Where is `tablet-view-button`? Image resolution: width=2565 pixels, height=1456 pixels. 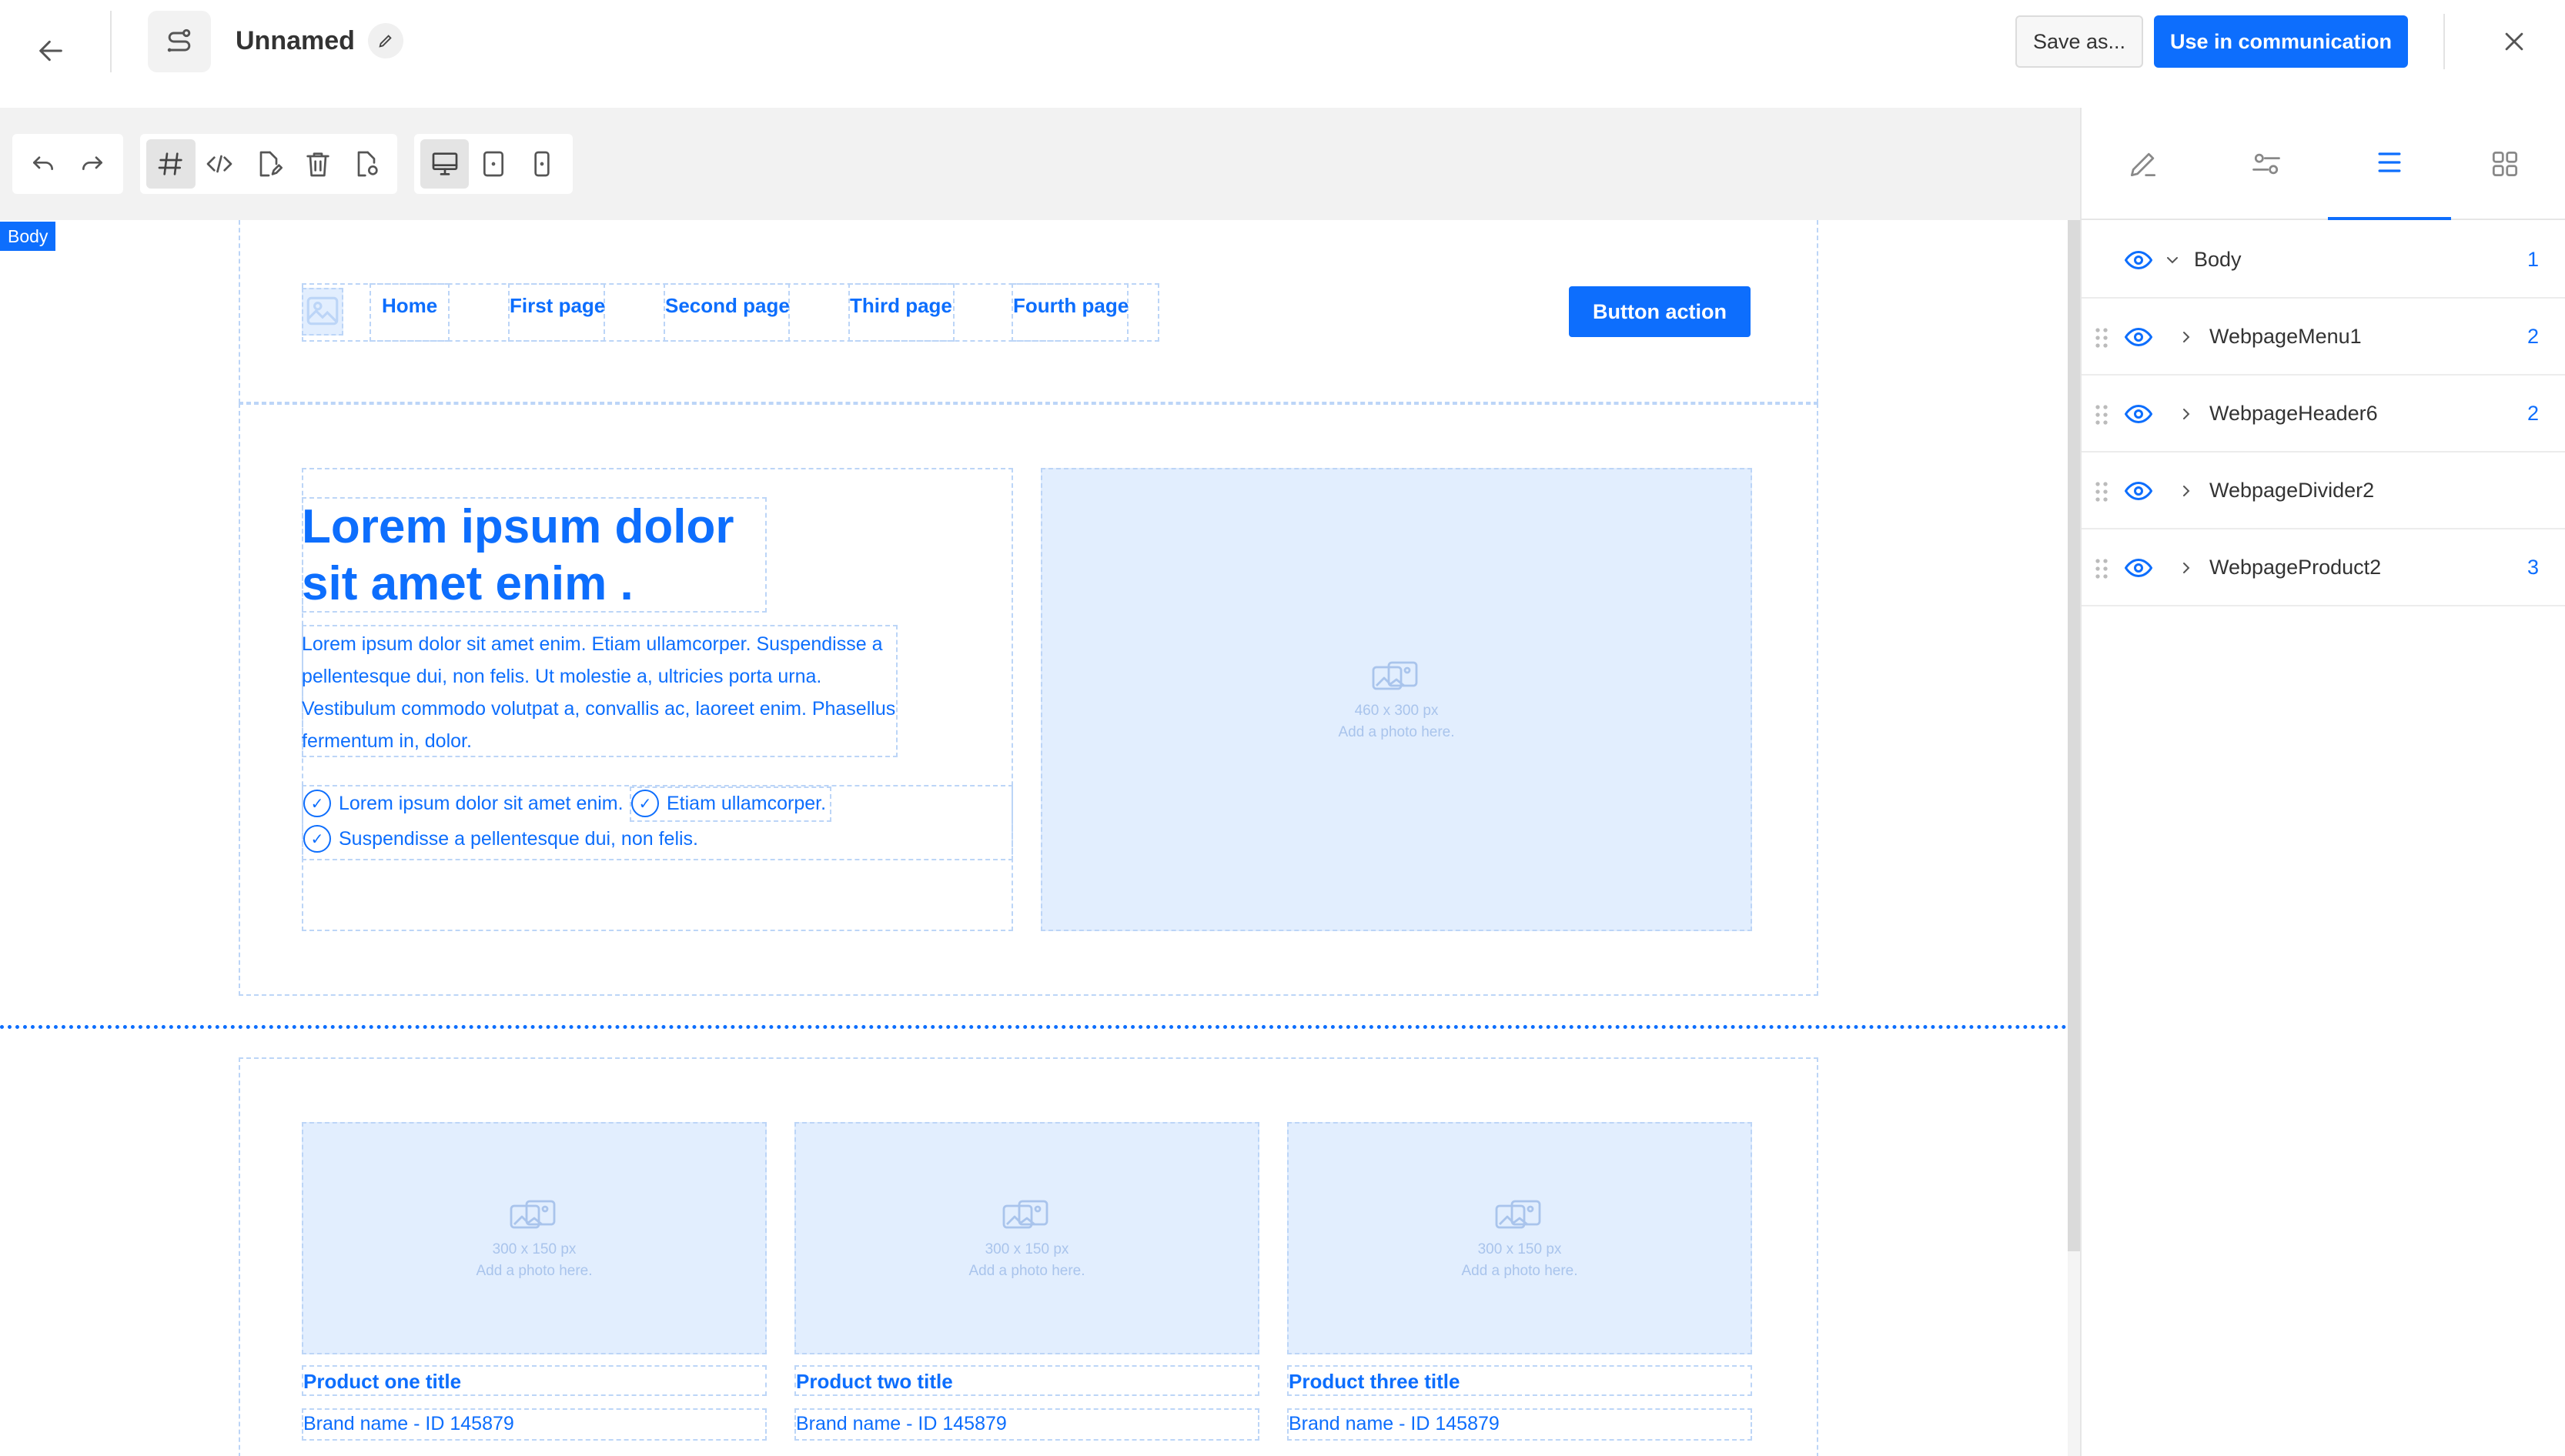
tablet-view-button is located at coordinates (493, 164).